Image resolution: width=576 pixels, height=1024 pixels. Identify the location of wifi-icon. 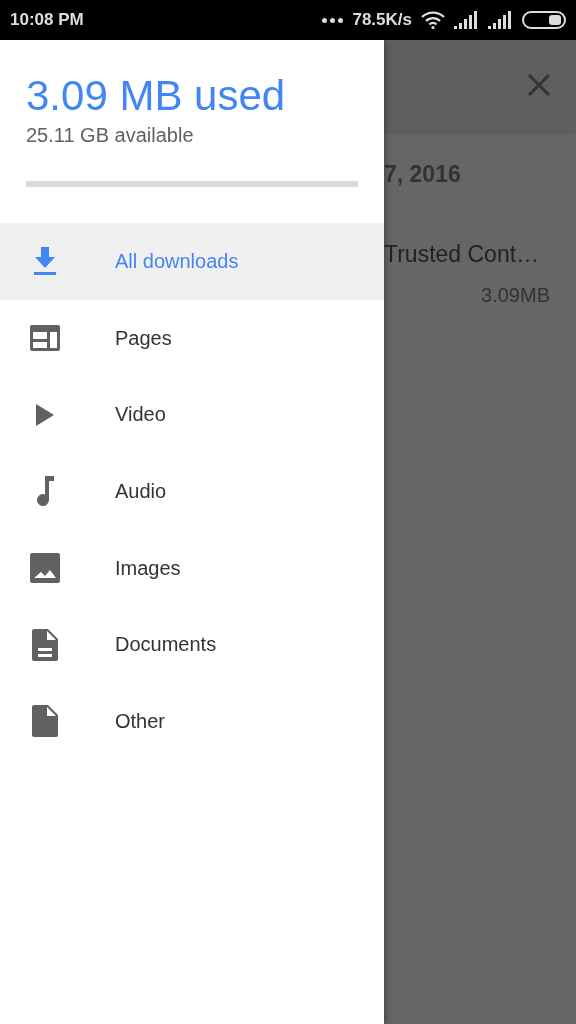
(433, 20).